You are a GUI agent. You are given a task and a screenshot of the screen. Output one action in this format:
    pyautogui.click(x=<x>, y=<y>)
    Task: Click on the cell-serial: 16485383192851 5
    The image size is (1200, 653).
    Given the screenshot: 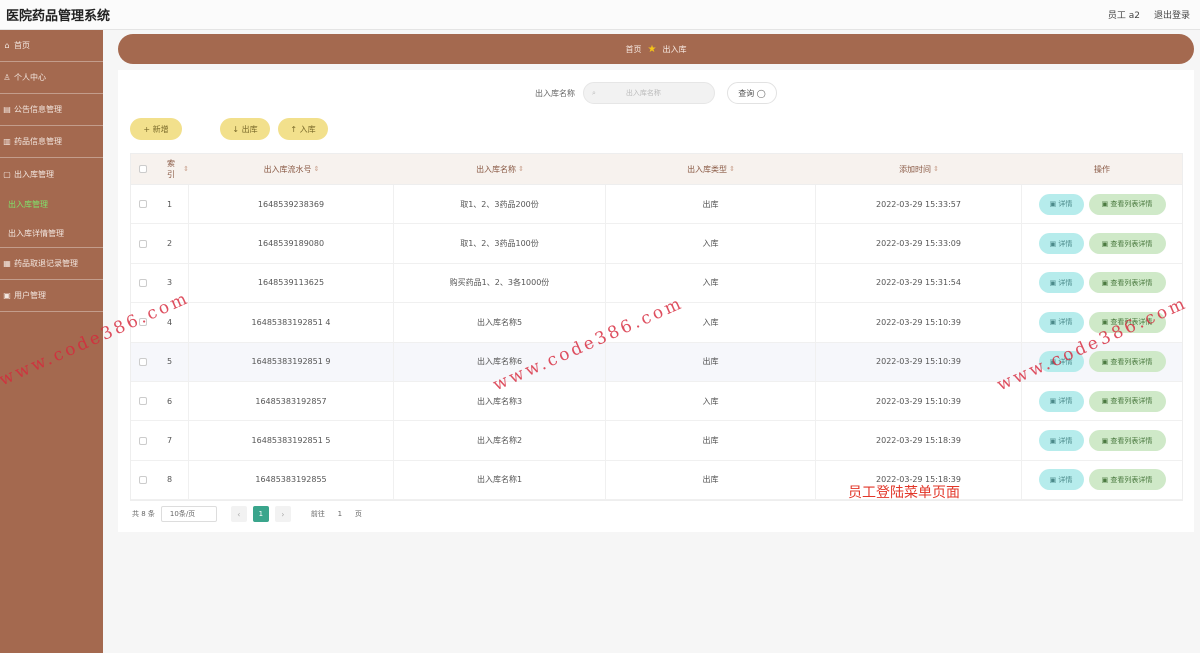 What is the action you would take?
    pyautogui.click(x=291, y=440)
    